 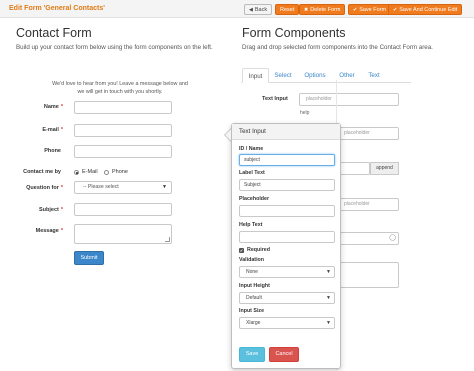 I want to click on radio-phone-label: Phone, so click(x=120, y=172).